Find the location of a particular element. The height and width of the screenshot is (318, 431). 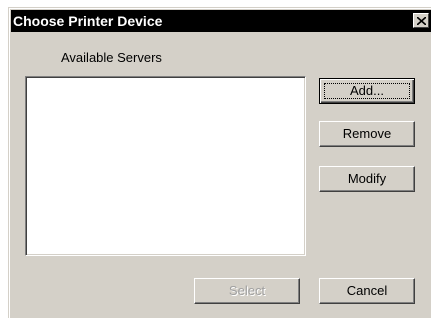

remove-button: Remove is located at coordinates (367, 134).